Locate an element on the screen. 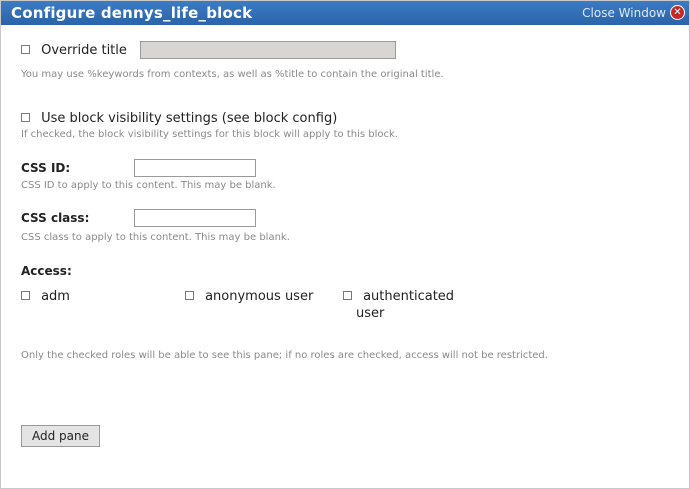  access-label: Access: is located at coordinates (46, 271).